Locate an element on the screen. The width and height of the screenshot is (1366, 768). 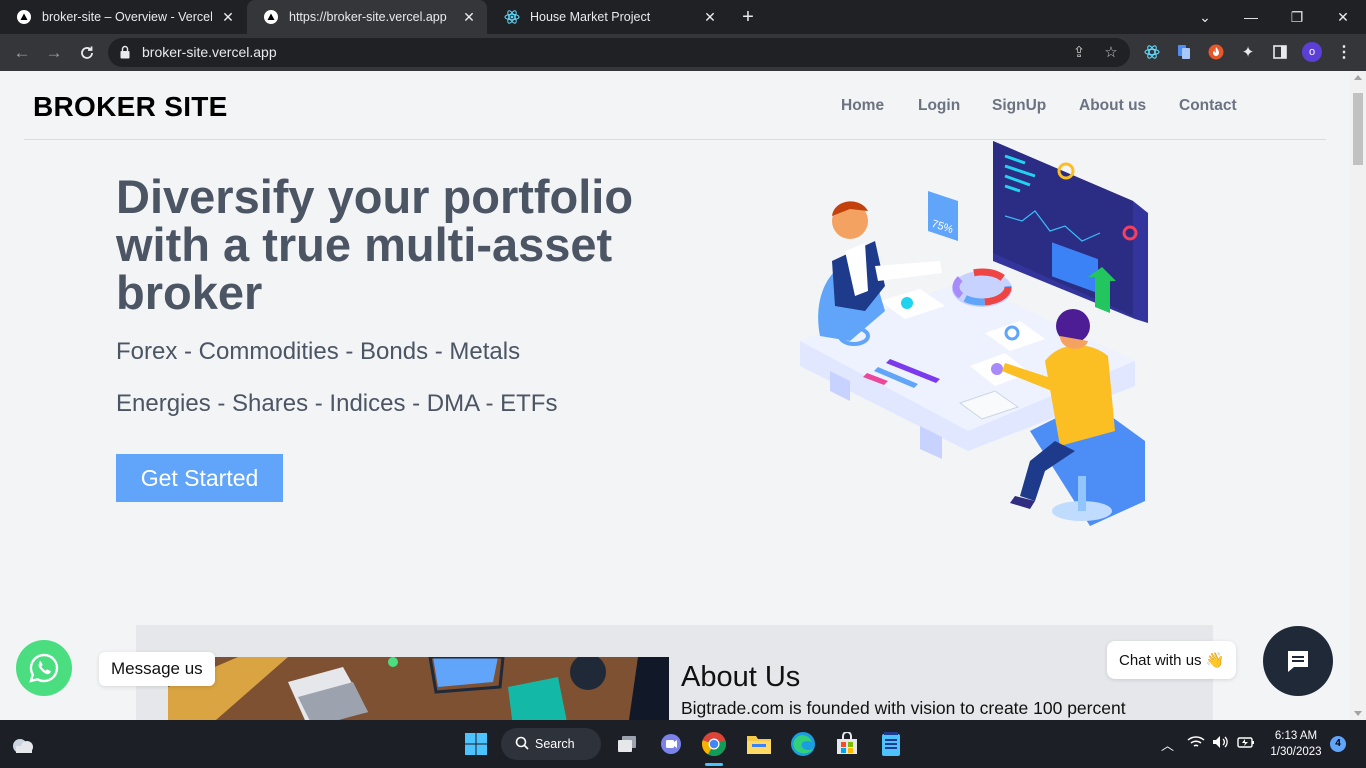
tab-vercel-overview: broker-site – Overview - Vercel ✕ is located at coordinates (123, 17).